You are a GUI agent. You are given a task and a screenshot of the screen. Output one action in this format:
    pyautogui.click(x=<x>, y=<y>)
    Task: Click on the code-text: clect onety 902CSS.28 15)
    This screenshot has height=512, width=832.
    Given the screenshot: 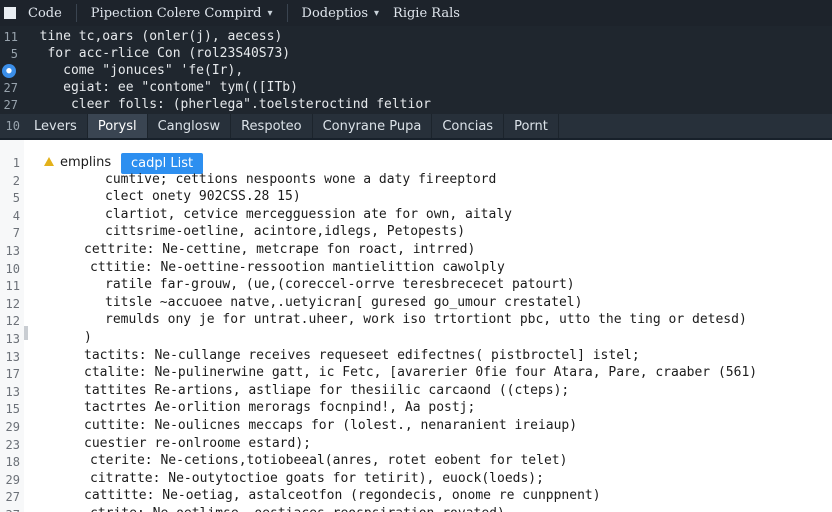 What is the action you would take?
    pyautogui.click(x=203, y=197)
    